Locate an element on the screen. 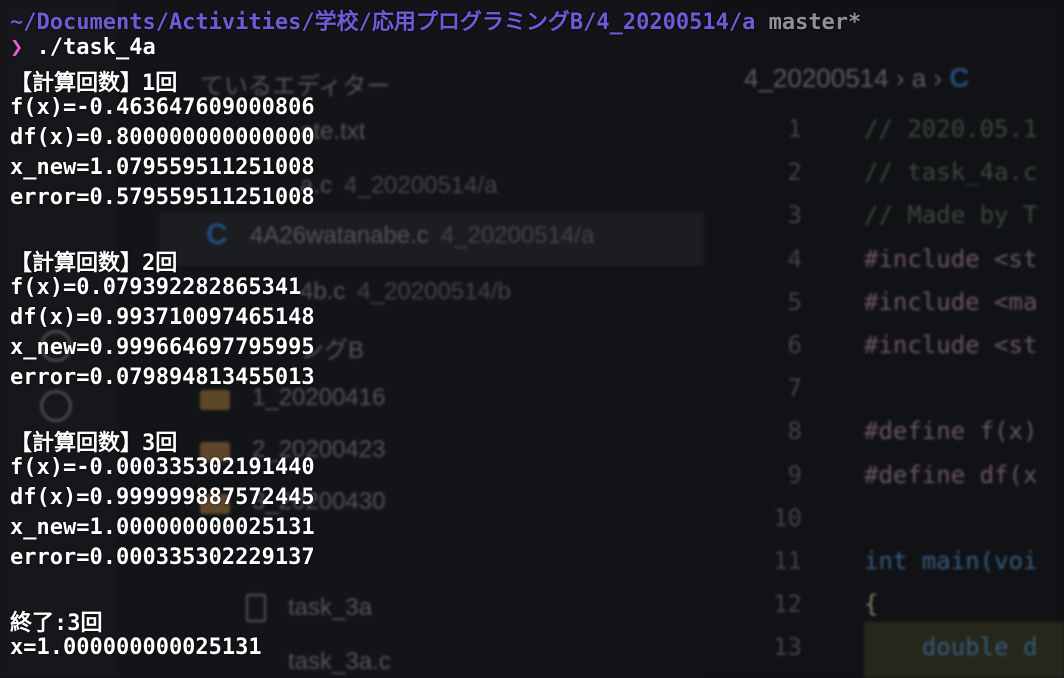  prompt-chevron-icon: ❯ is located at coordinates (17, 47).